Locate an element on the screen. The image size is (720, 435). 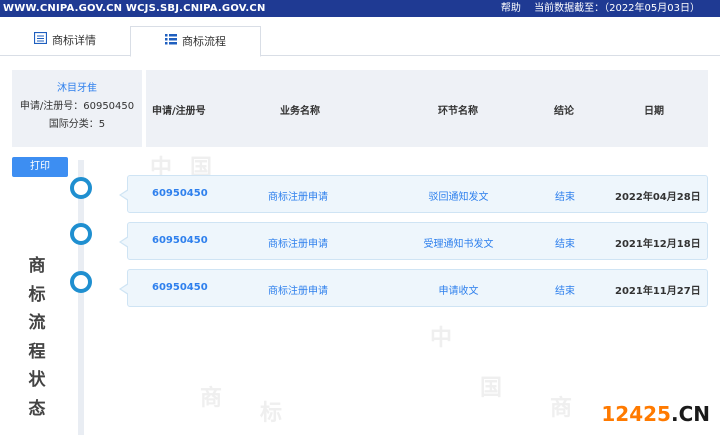
timeline-line is located at coordinates (81, 297).